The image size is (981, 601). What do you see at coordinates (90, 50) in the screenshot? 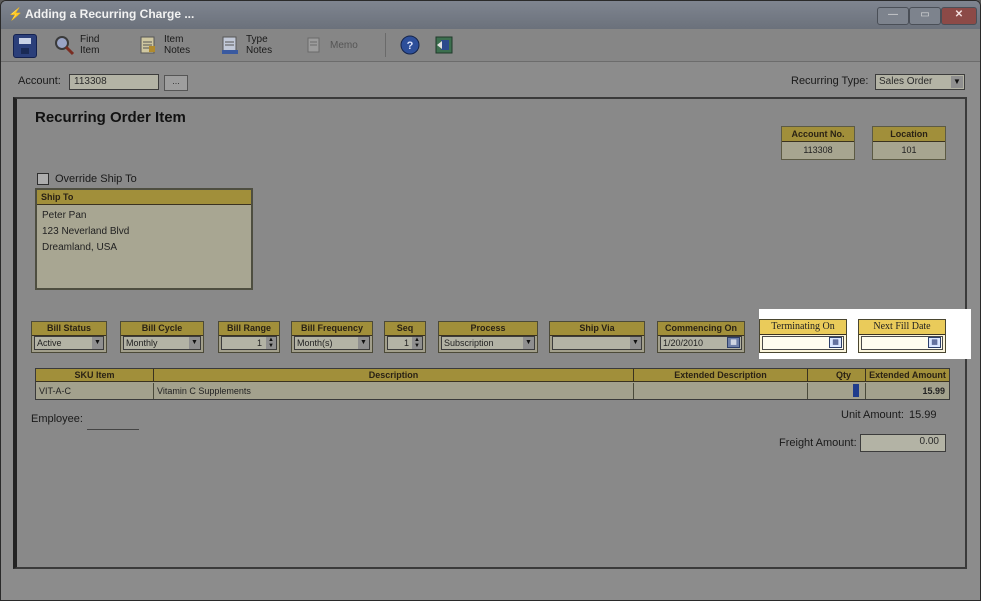
I see `find-item-label-2: Item` at bounding box center [90, 50].